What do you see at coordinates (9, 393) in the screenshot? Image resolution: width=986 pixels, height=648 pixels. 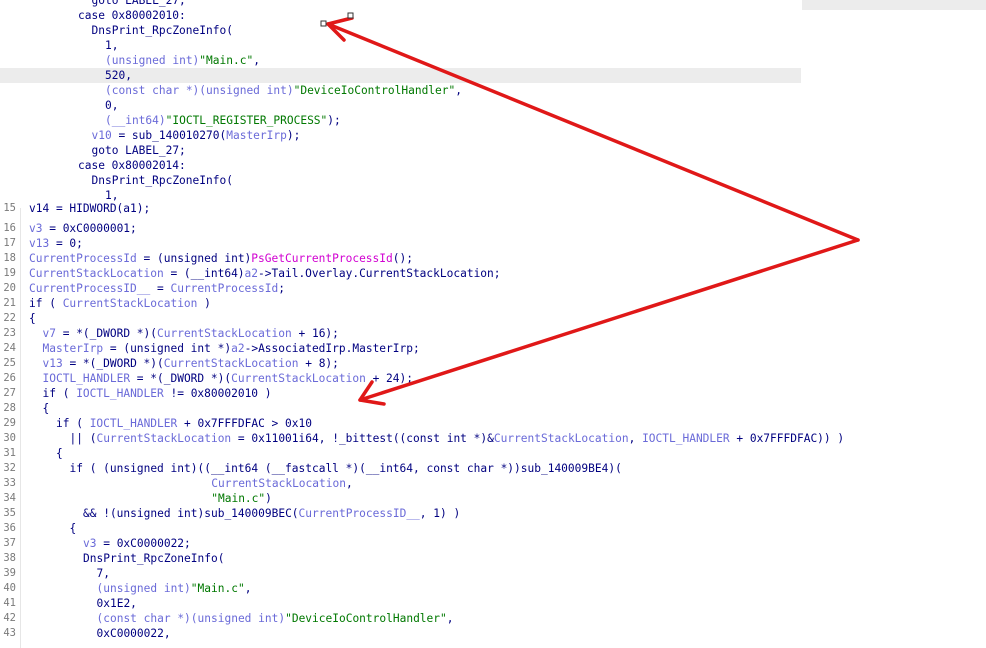 I see `line-number: 27` at bounding box center [9, 393].